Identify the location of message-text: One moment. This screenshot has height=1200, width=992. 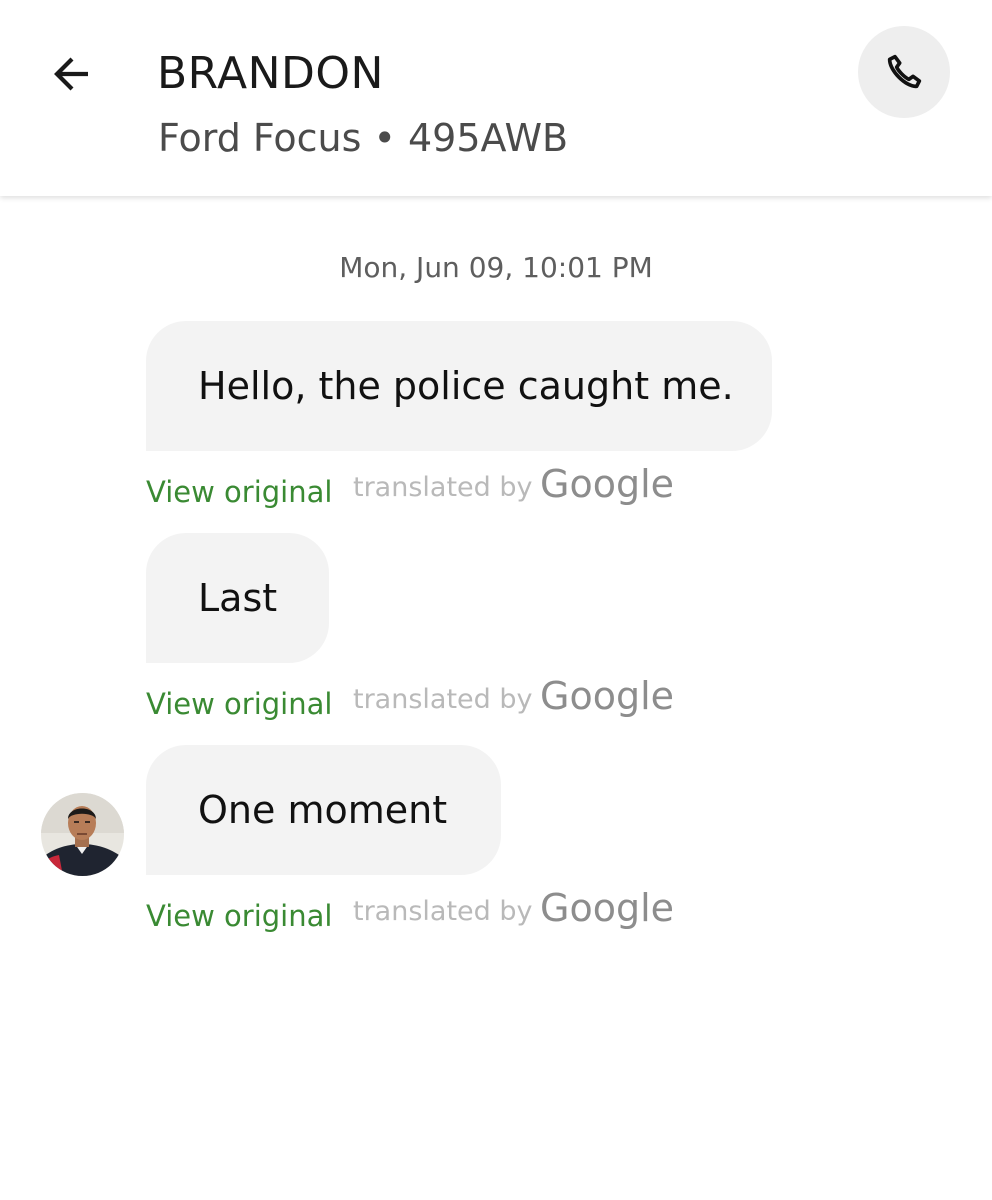
(323, 810).